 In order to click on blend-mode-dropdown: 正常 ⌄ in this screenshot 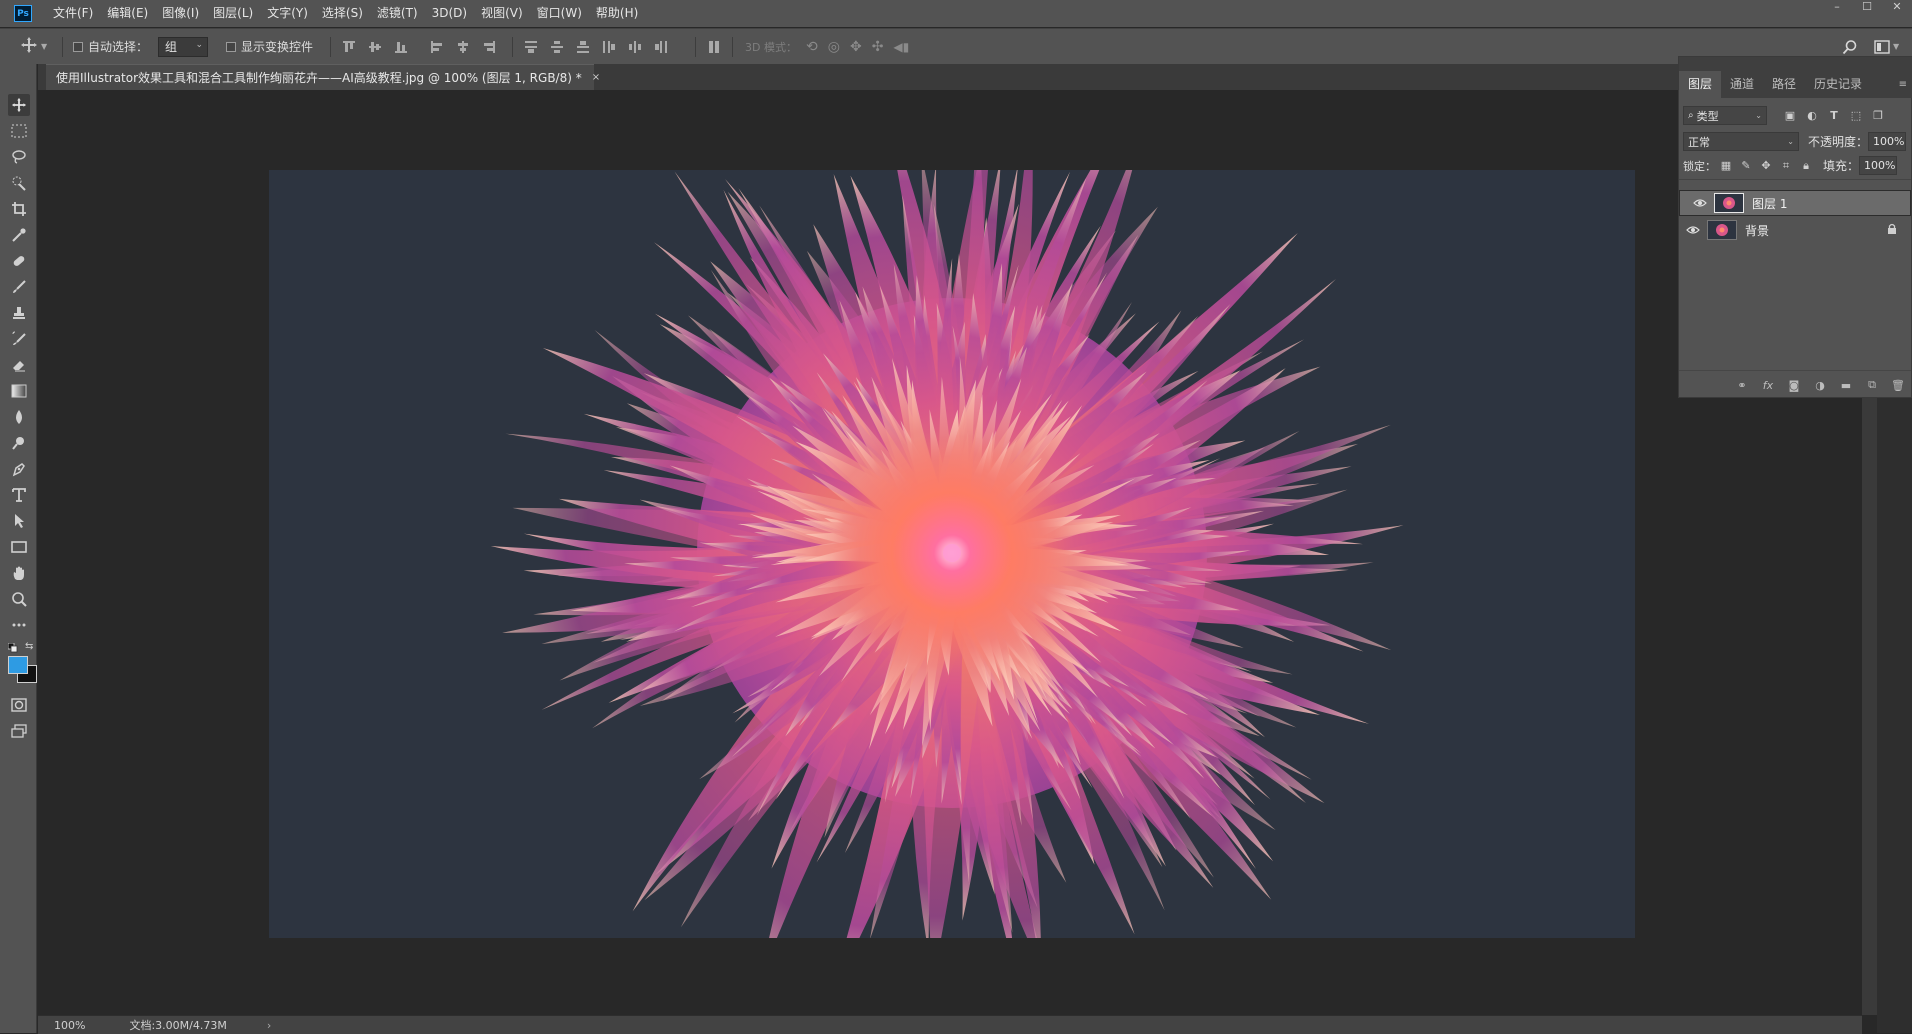, I will do `click(1741, 141)`.